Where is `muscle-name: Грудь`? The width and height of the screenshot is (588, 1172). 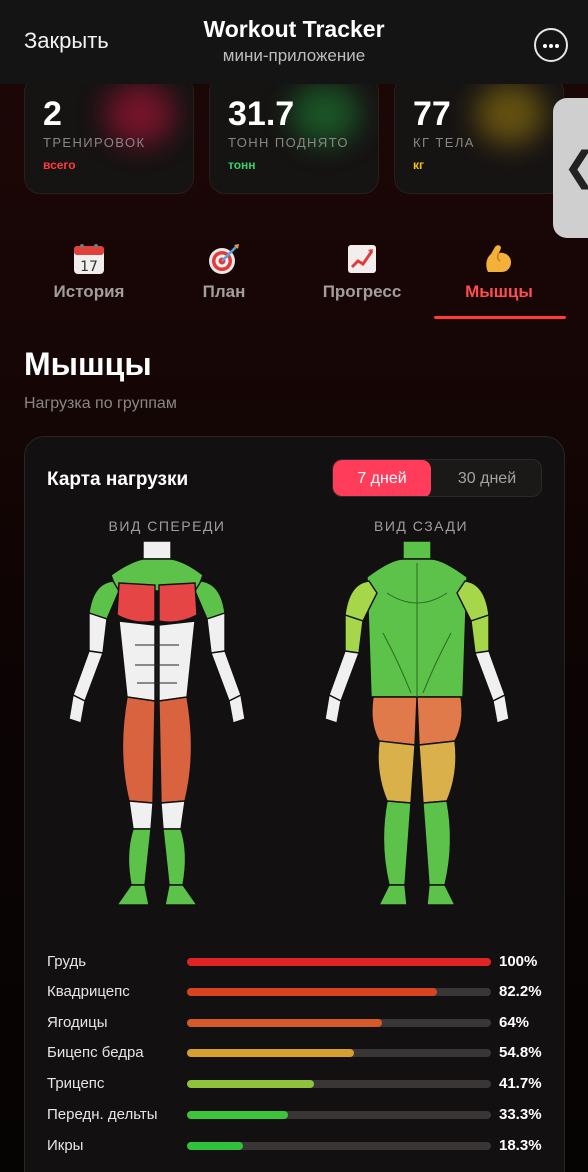
muscle-name: Грудь is located at coordinates (67, 961).